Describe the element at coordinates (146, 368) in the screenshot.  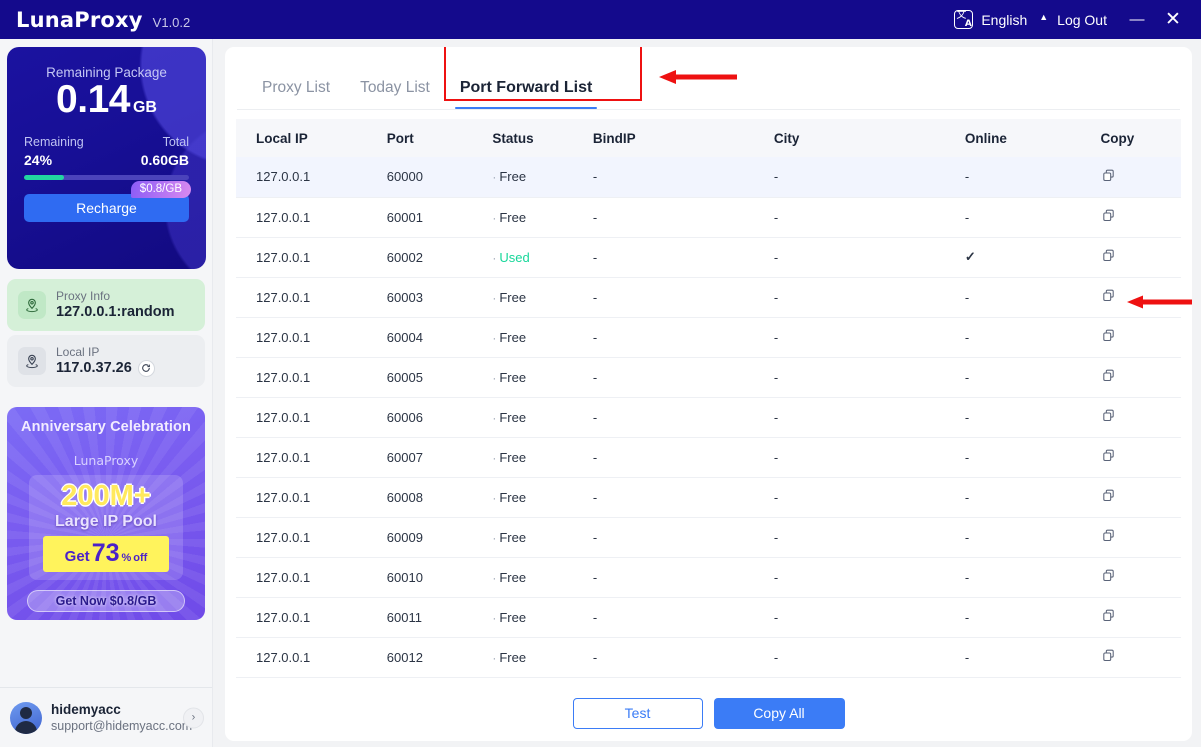
I see `refresh-icon` at that location.